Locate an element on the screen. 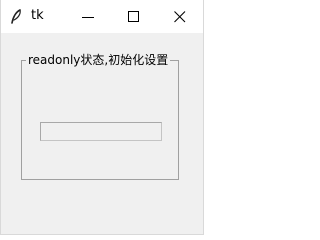 The height and width of the screenshot is (240, 320). close-icon is located at coordinates (180, 17).